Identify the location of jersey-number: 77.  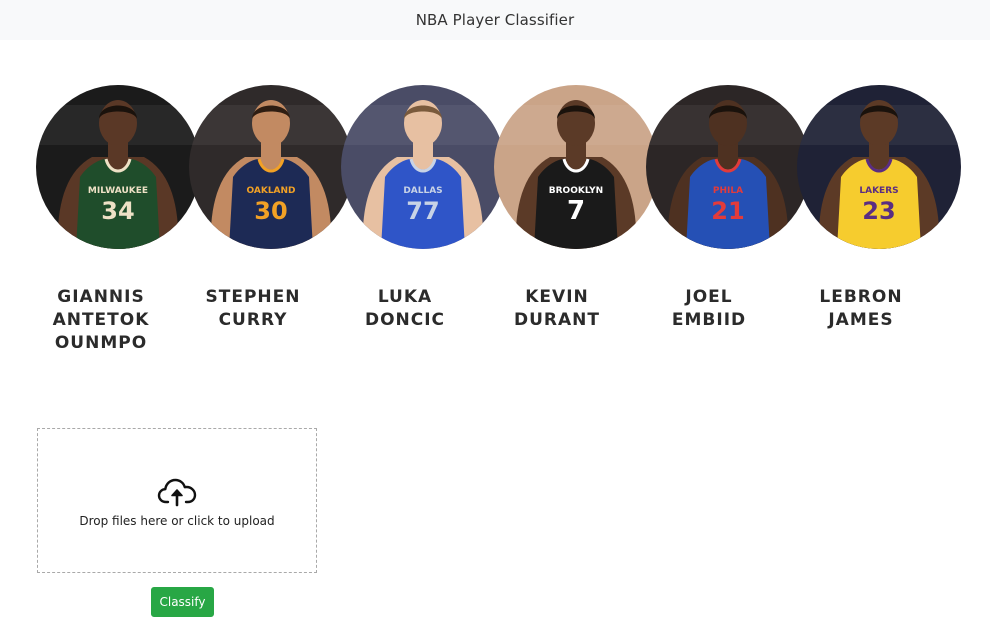
(422, 211).